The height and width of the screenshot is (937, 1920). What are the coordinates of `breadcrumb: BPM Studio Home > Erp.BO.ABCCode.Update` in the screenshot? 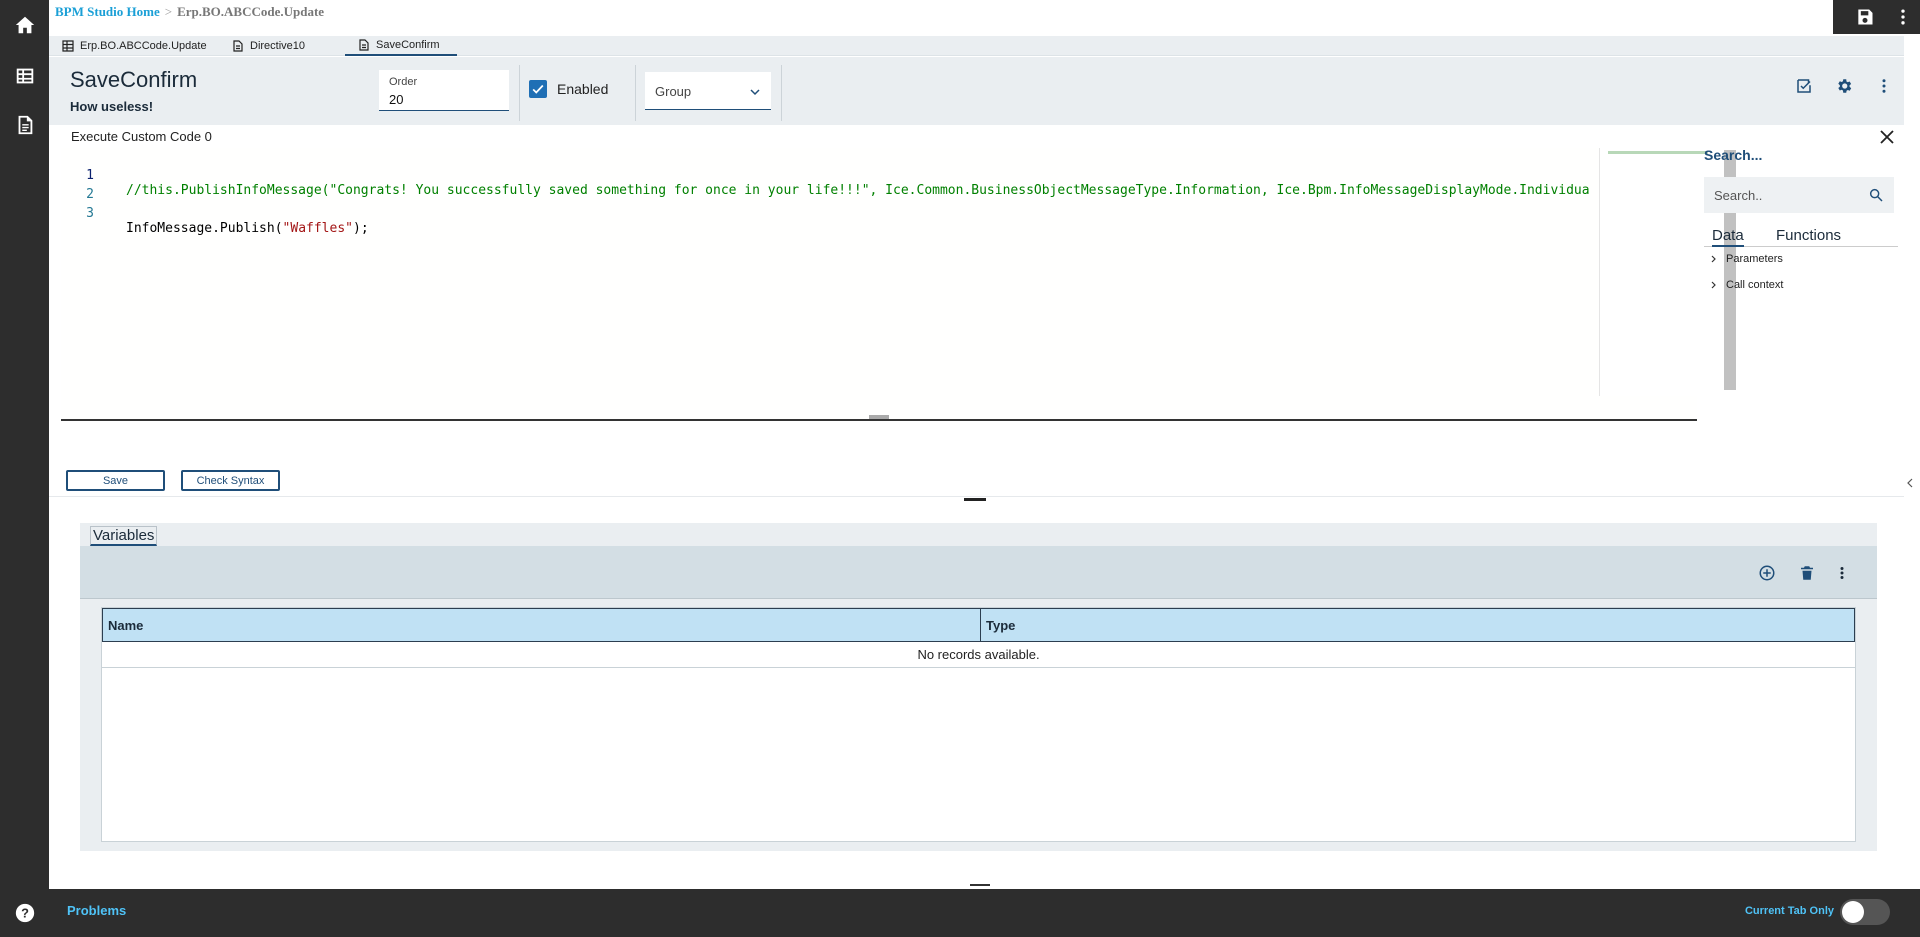 It's located at (189, 12).